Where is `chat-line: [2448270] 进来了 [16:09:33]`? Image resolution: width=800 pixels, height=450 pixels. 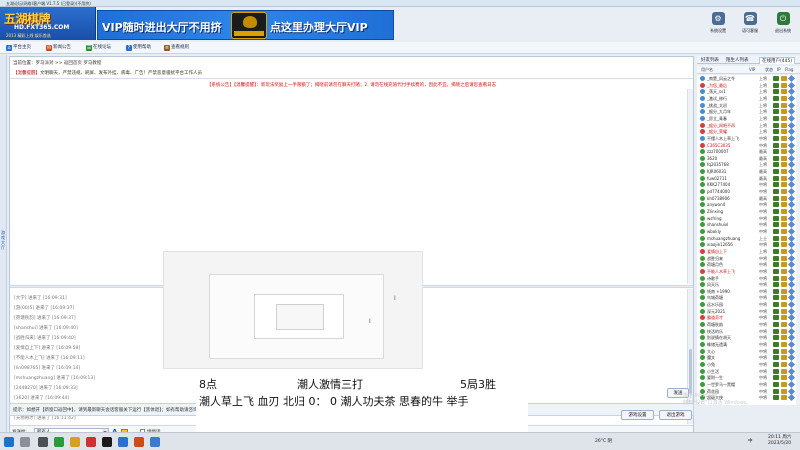 chat-line: [2448270] 进来了 [16:09:33] is located at coordinates (46, 388).